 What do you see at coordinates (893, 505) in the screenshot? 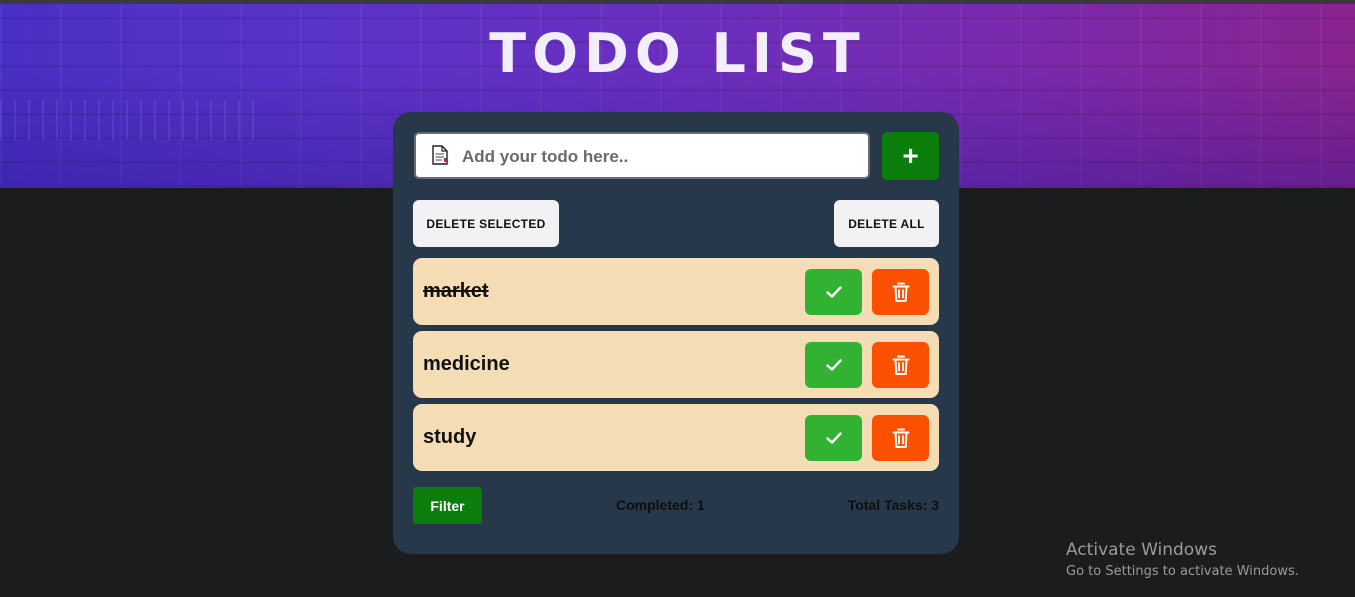
I see `total-count: Total Tasks: 3` at bounding box center [893, 505].